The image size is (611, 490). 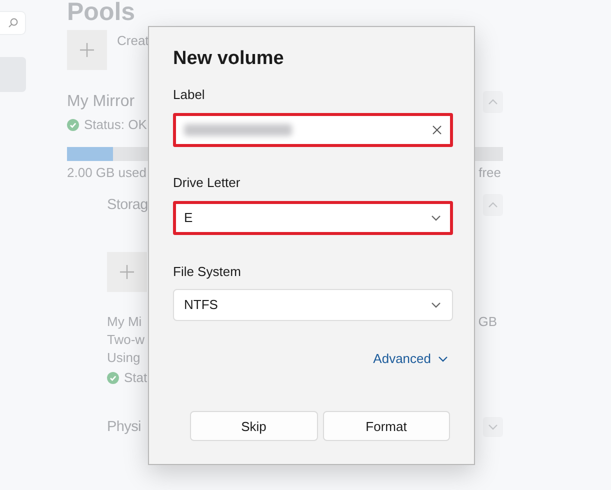 I want to click on dropdown-value: E, so click(x=188, y=218).